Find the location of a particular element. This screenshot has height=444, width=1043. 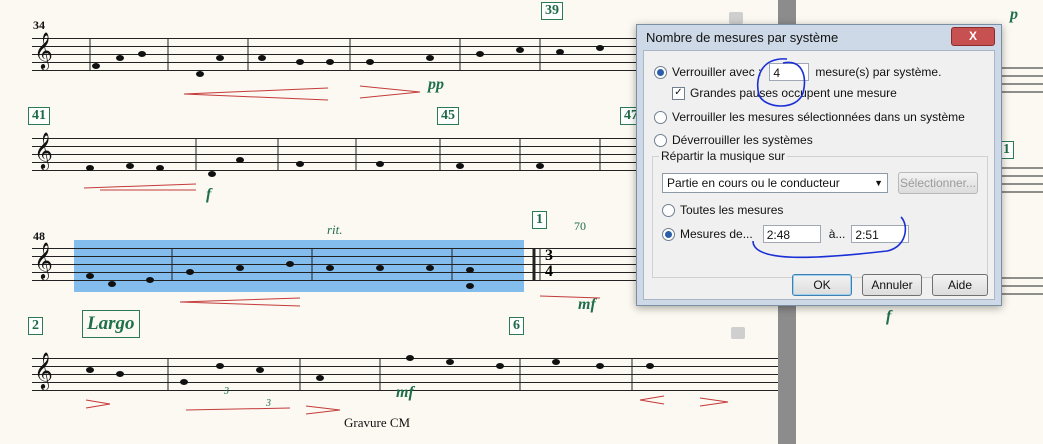

metronome-mark: 70 is located at coordinates (580, 226).